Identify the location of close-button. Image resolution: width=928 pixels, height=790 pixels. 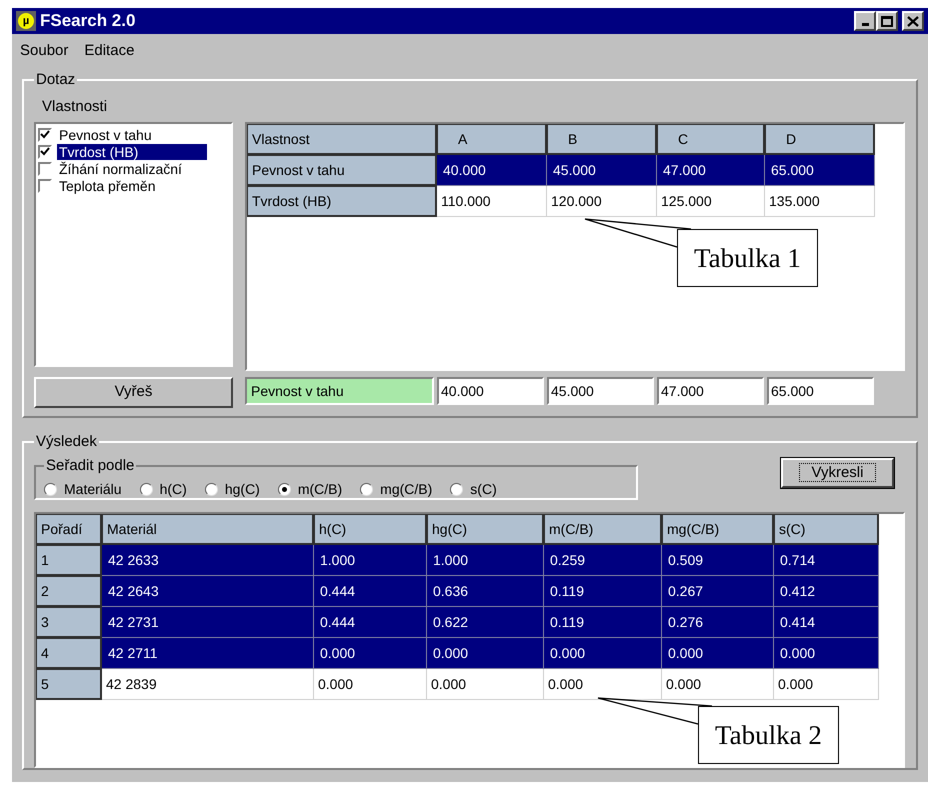
(913, 21).